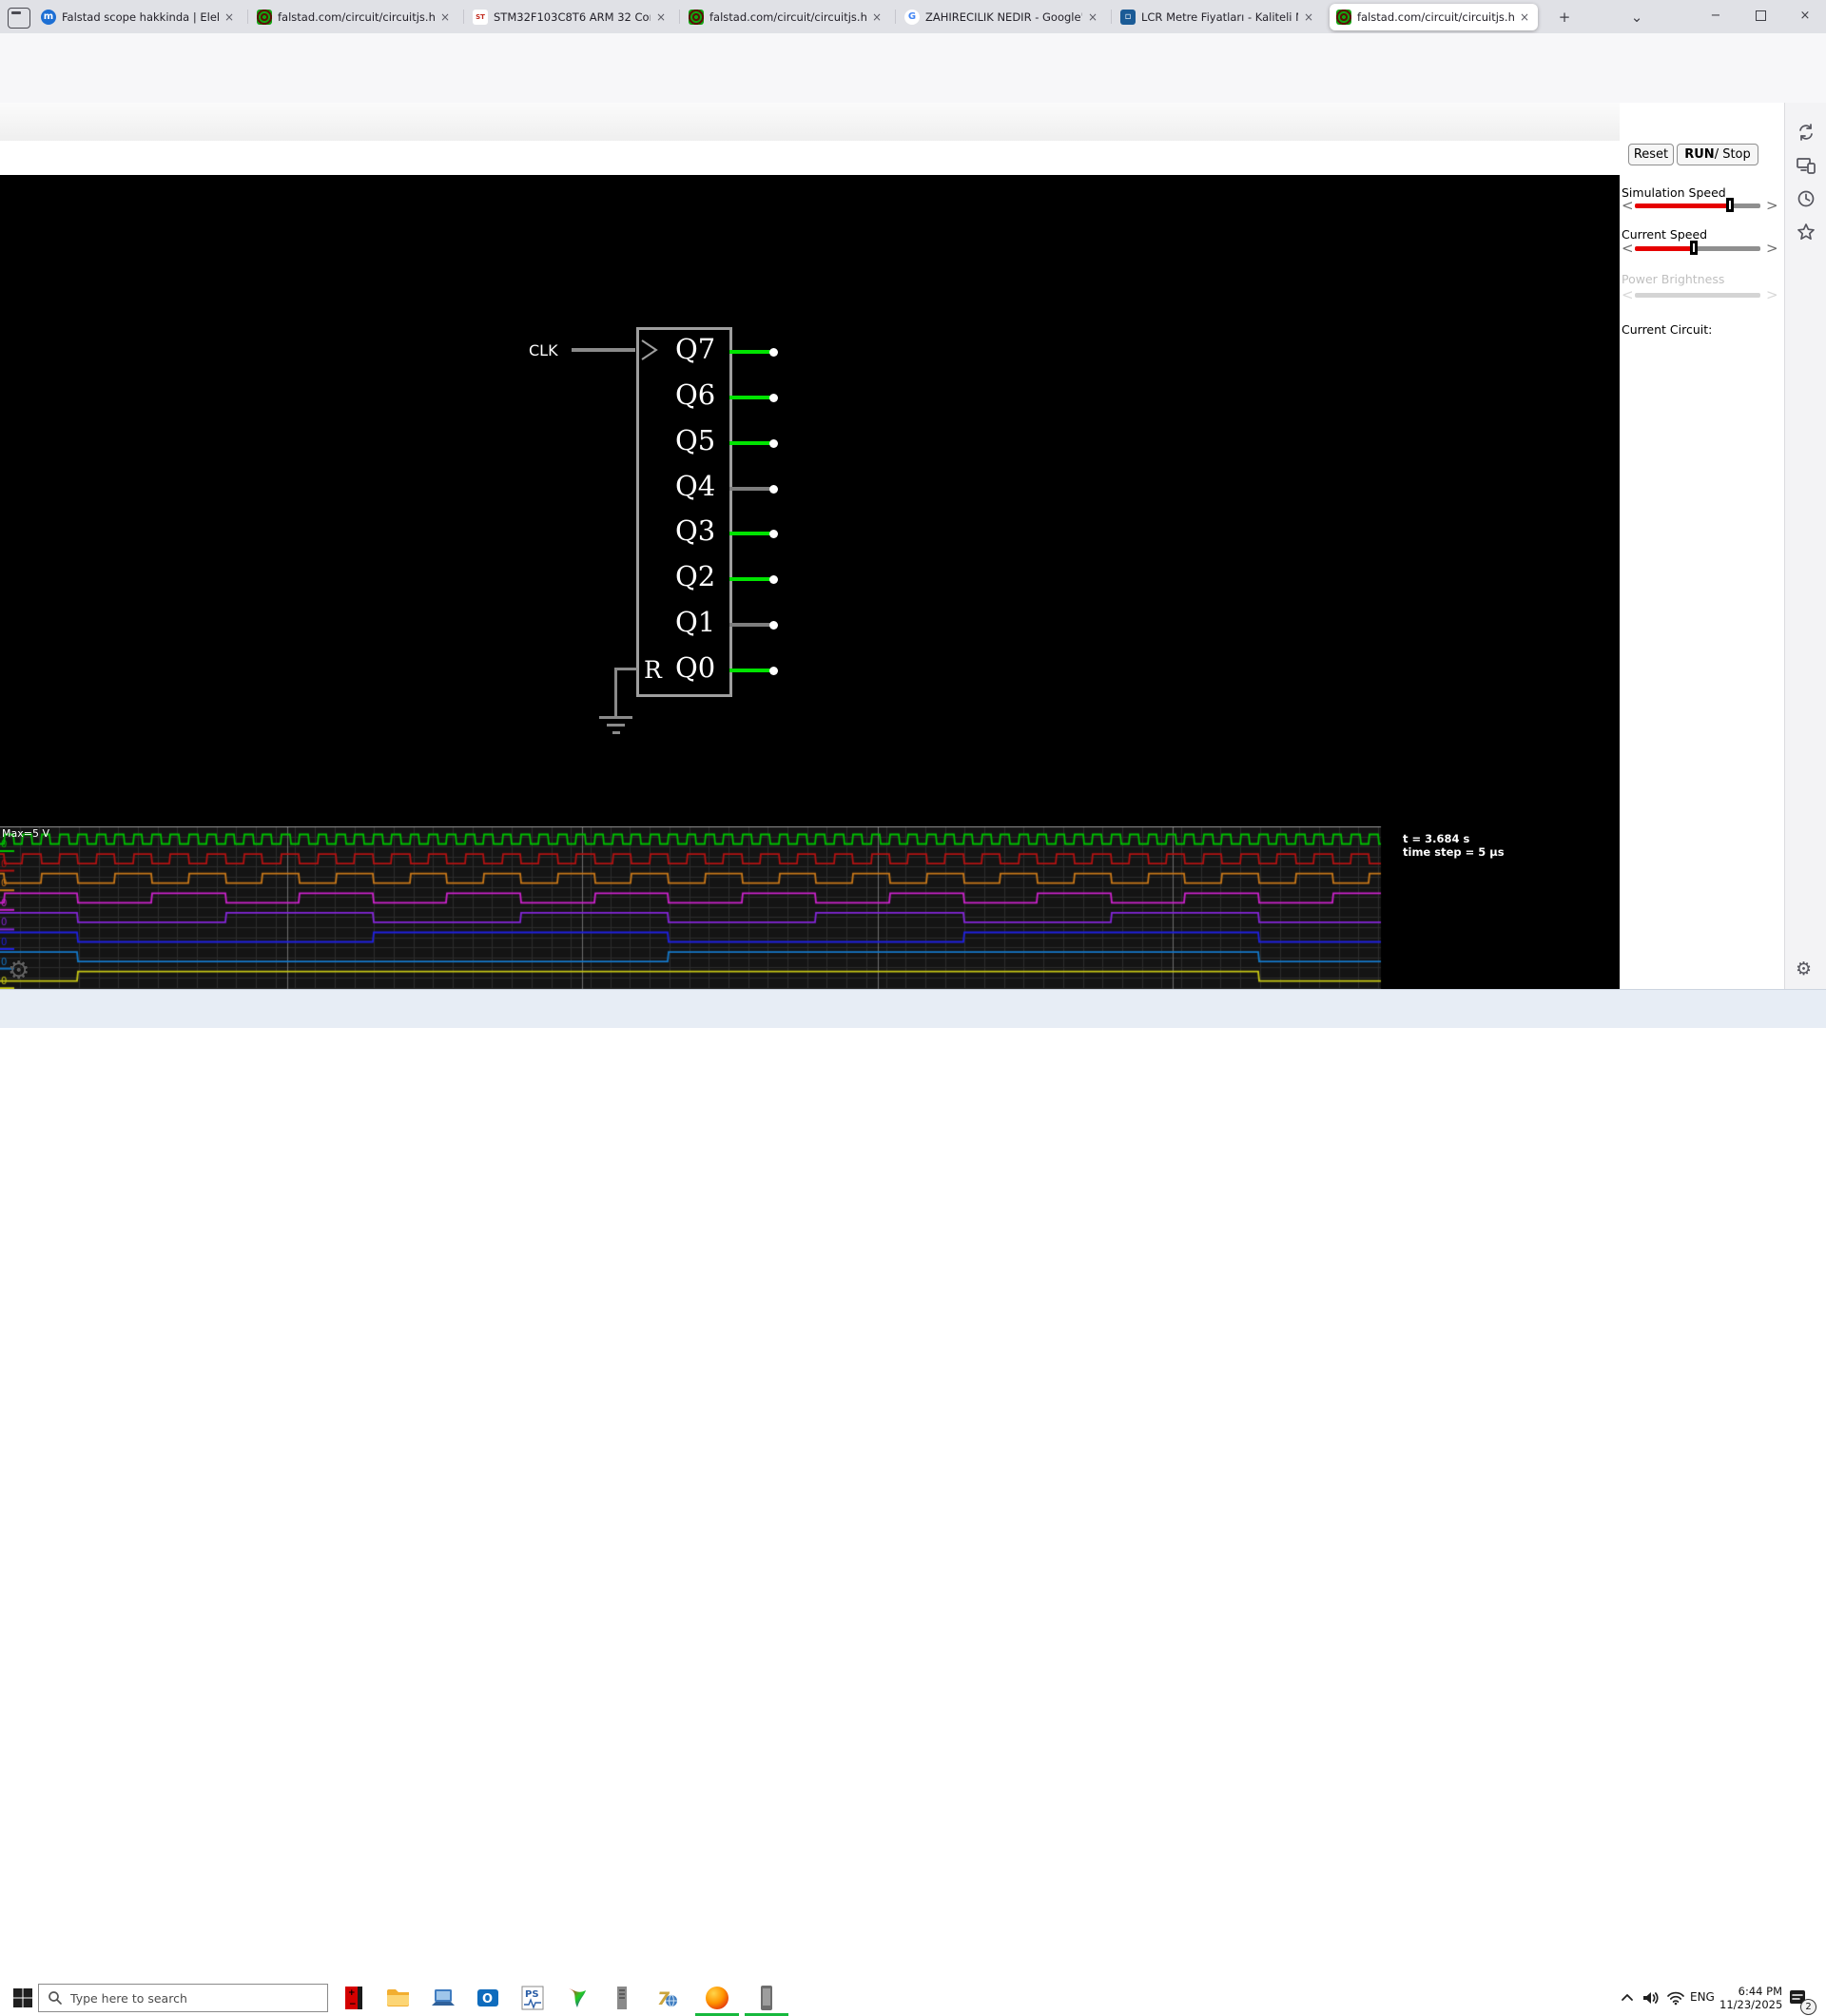 Image resolution: width=1826 pixels, height=2016 pixels. What do you see at coordinates (1454, 845) in the screenshot?
I see `scope-time-readout: t = 3.684 s time step = 5 µs` at bounding box center [1454, 845].